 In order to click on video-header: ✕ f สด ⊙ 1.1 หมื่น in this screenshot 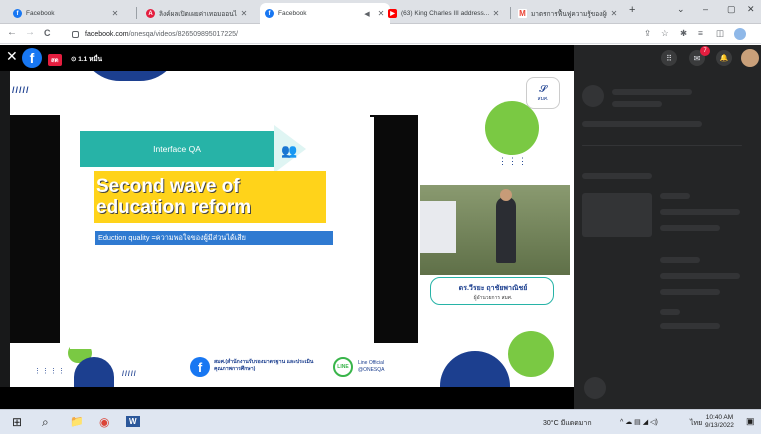, I will do `click(287, 58)`.